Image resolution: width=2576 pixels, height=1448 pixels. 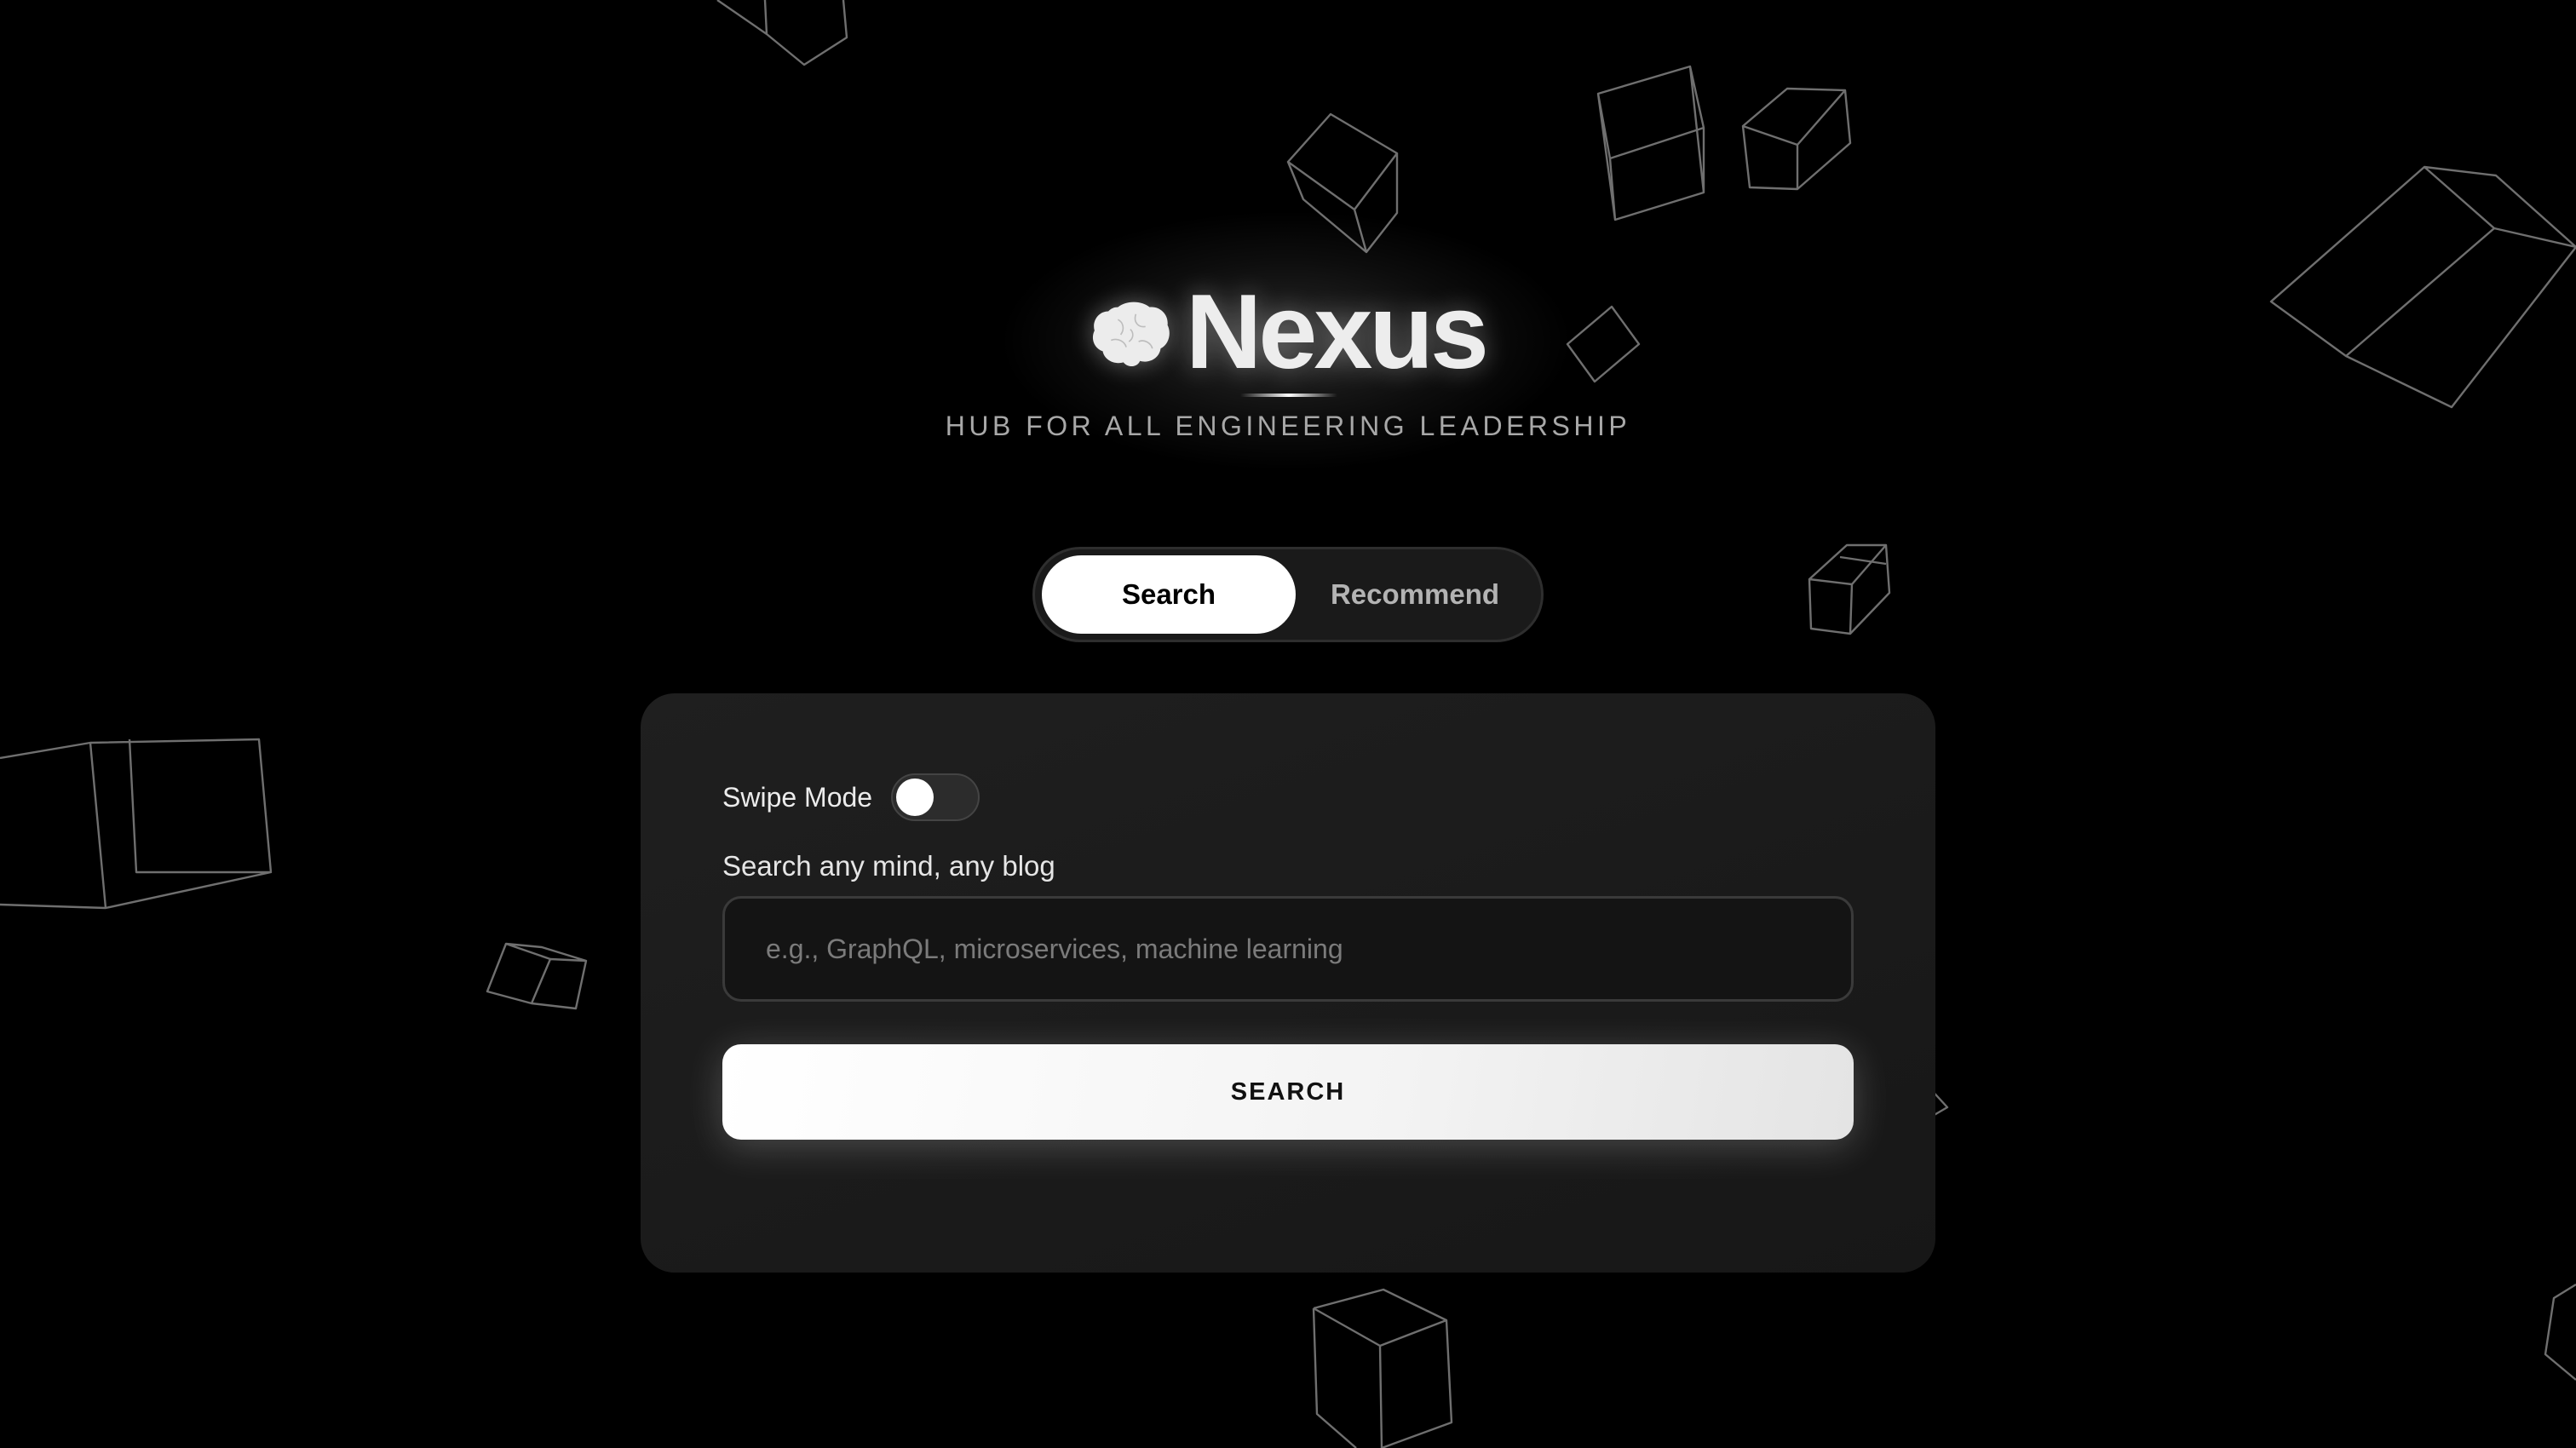 I want to click on title-underline, so click(x=1288, y=395).